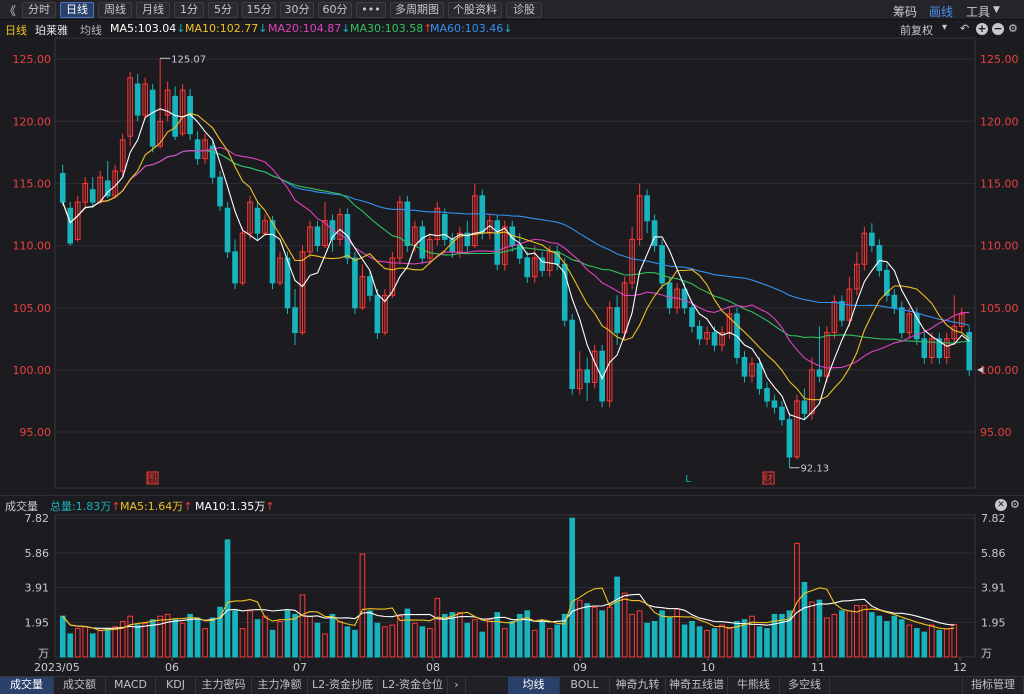 The width and height of the screenshot is (1024, 694). Describe the element at coordinates (512, 504) in the screenshot. I see `volume-header: 成交量 总量:1.83万↑ MA5:1.64万↑ MA10:1.35万↑ ✕ ⚙` at that location.